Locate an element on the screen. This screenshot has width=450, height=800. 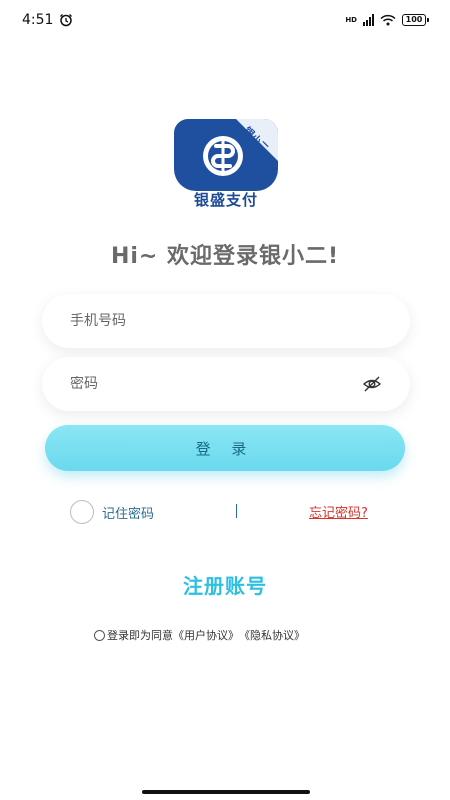
remember-password: 记住密码 is located at coordinates (112, 512).